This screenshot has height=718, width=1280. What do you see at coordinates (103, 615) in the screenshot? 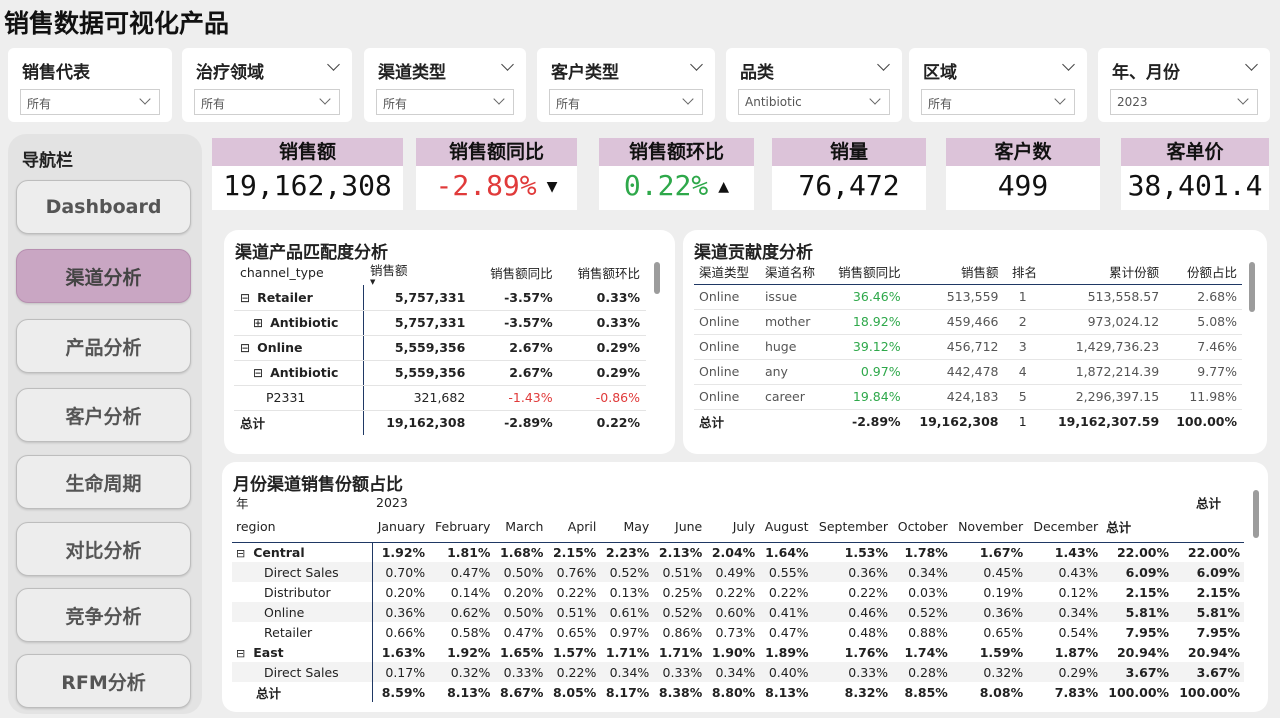
I see `nav-button-6: 竞争分析` at bounding box center [103, 615].